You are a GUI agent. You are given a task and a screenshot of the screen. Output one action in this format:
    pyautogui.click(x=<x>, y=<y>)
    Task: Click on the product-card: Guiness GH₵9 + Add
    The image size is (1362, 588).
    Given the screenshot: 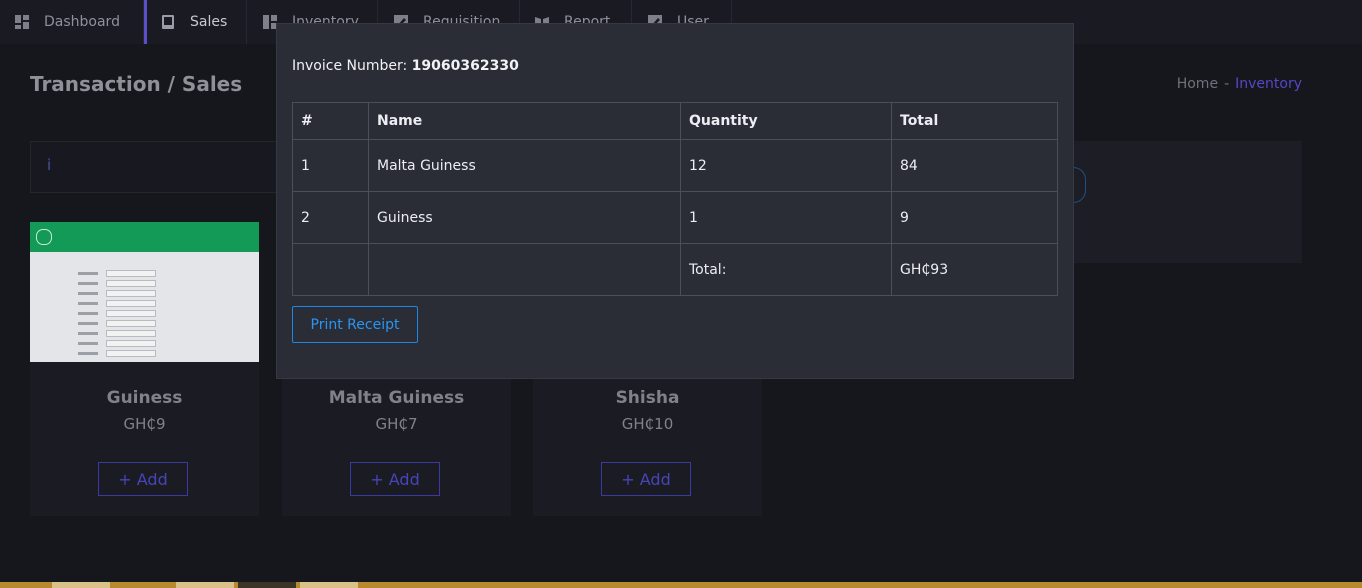 What is the action you would take?
    pyautogui.click(x=144, y=369)
    